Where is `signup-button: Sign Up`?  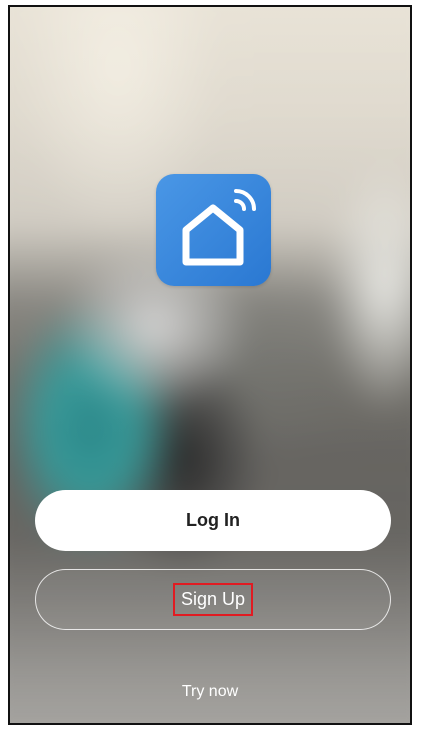
signup-button: Sign Up is located at coordinates (213, 599).